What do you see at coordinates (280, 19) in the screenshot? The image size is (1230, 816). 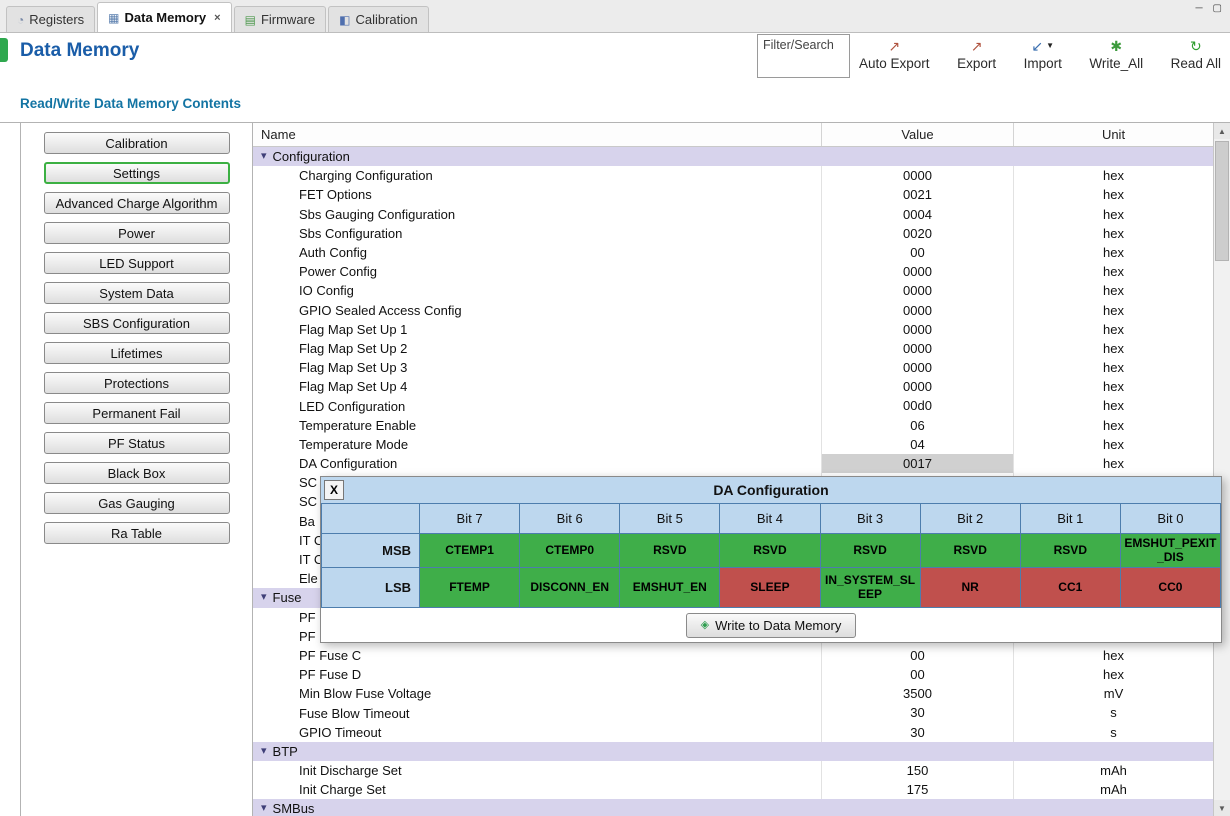 I see `tab-firmware: ▤ Firmware` at bounding box center [280, 19].